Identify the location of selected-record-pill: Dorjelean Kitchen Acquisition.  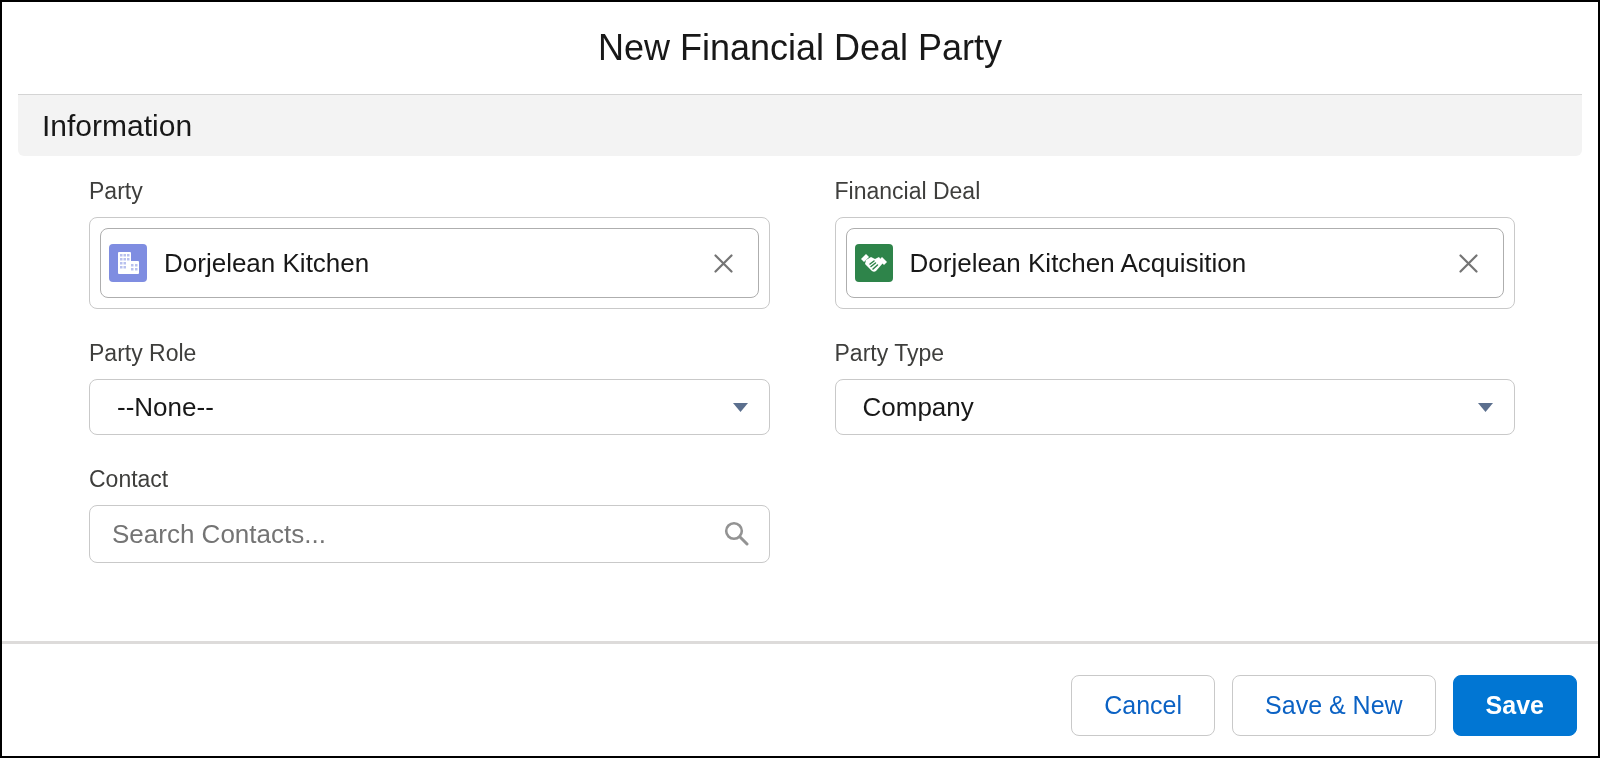
(1174, 263).